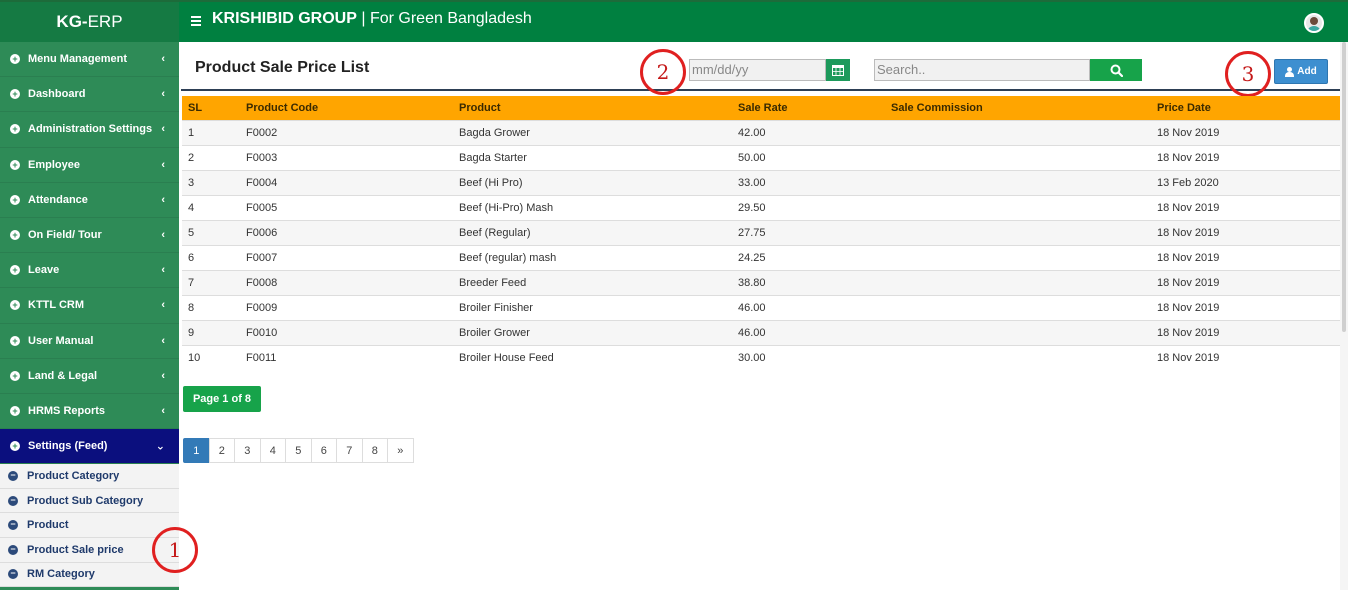  I want to click on cell-product: Bagda Grower, so click(494, 133).